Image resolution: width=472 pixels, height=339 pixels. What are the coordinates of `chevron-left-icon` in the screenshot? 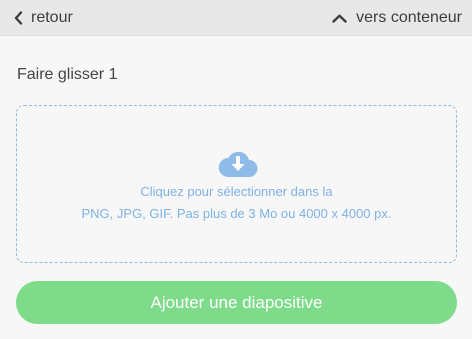 It's located at (22, 18).